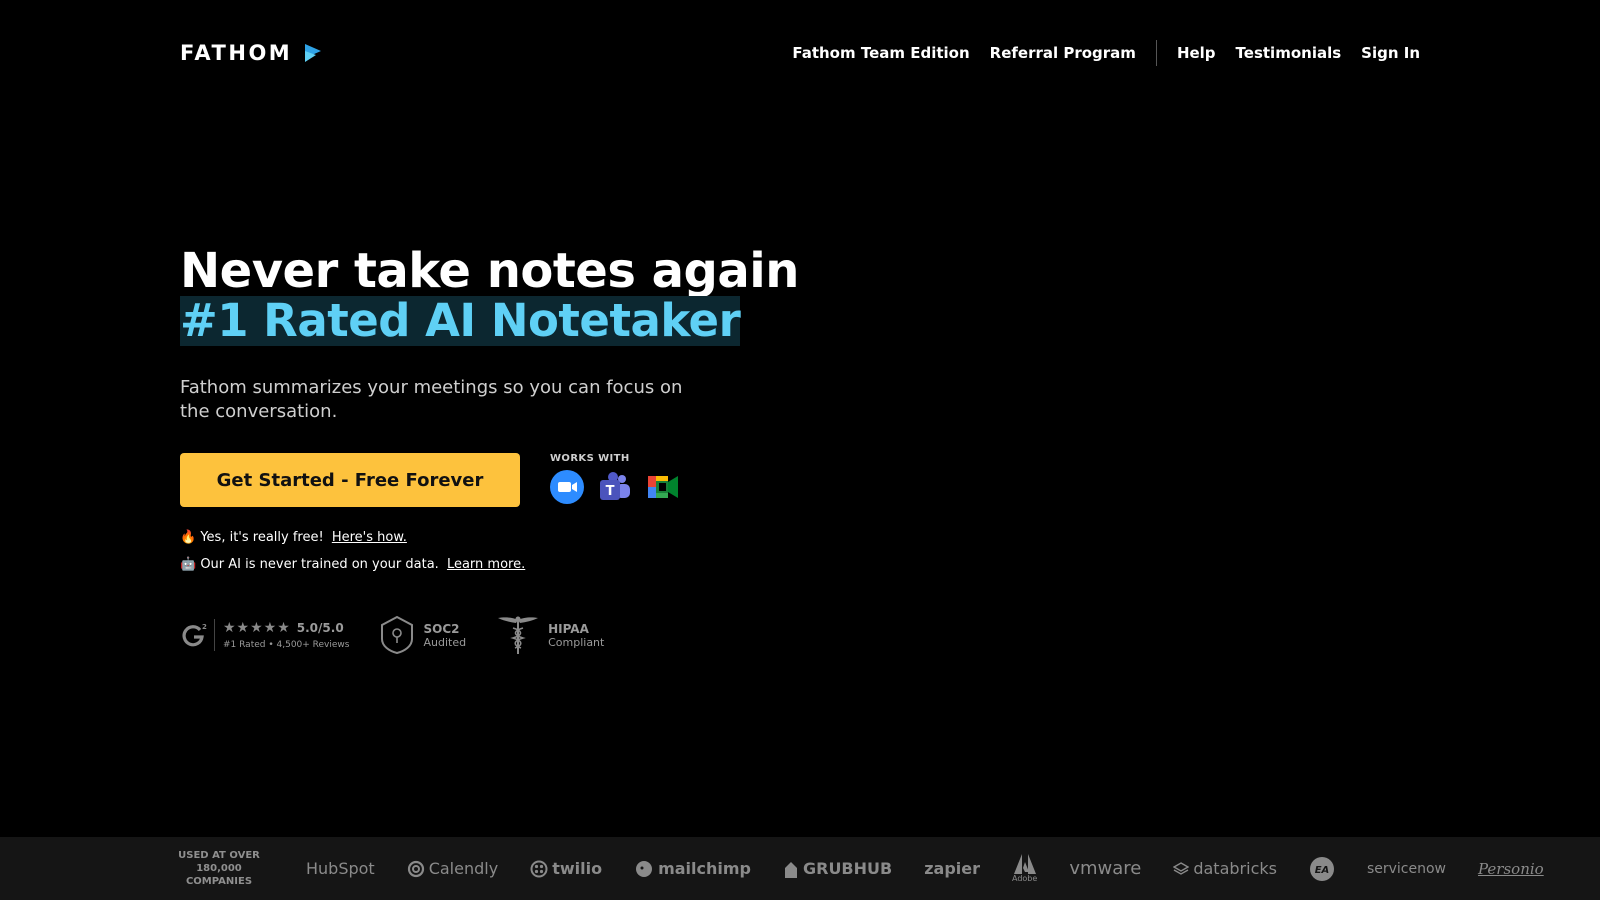 This screenshot has width=1600, height=900. I want to click on adobe-icon, so click(1024, 864).